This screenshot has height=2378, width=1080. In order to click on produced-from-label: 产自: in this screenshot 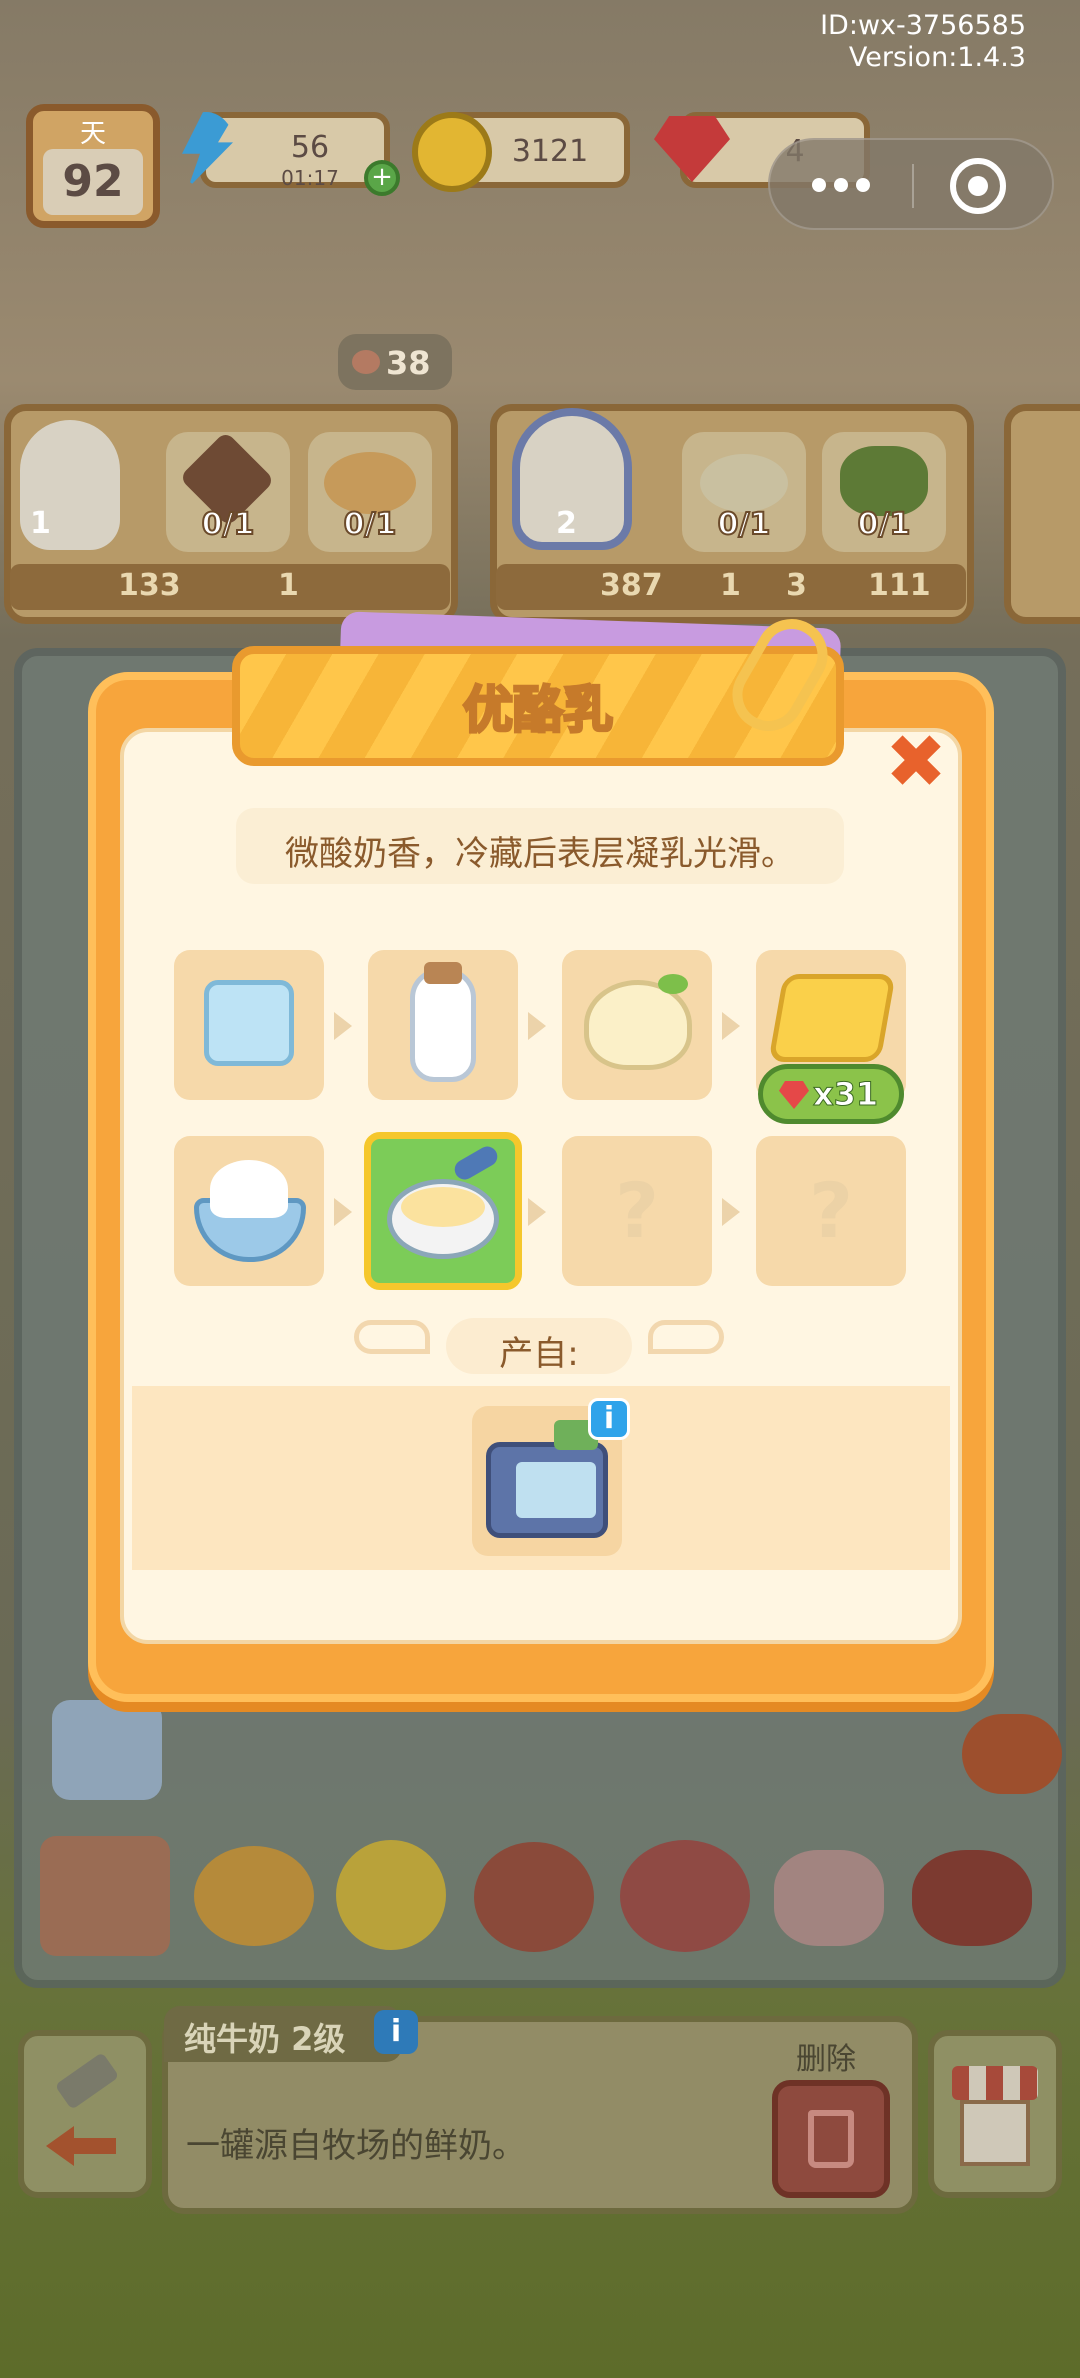, I will do `click(539, 1354)`.